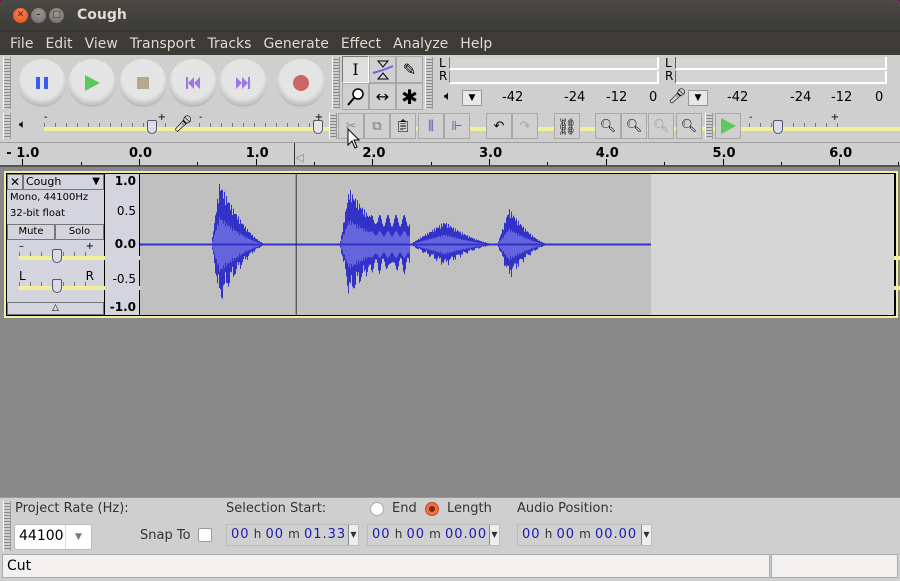  I want to click on paste-button: 📋︎, so click(403, 126).